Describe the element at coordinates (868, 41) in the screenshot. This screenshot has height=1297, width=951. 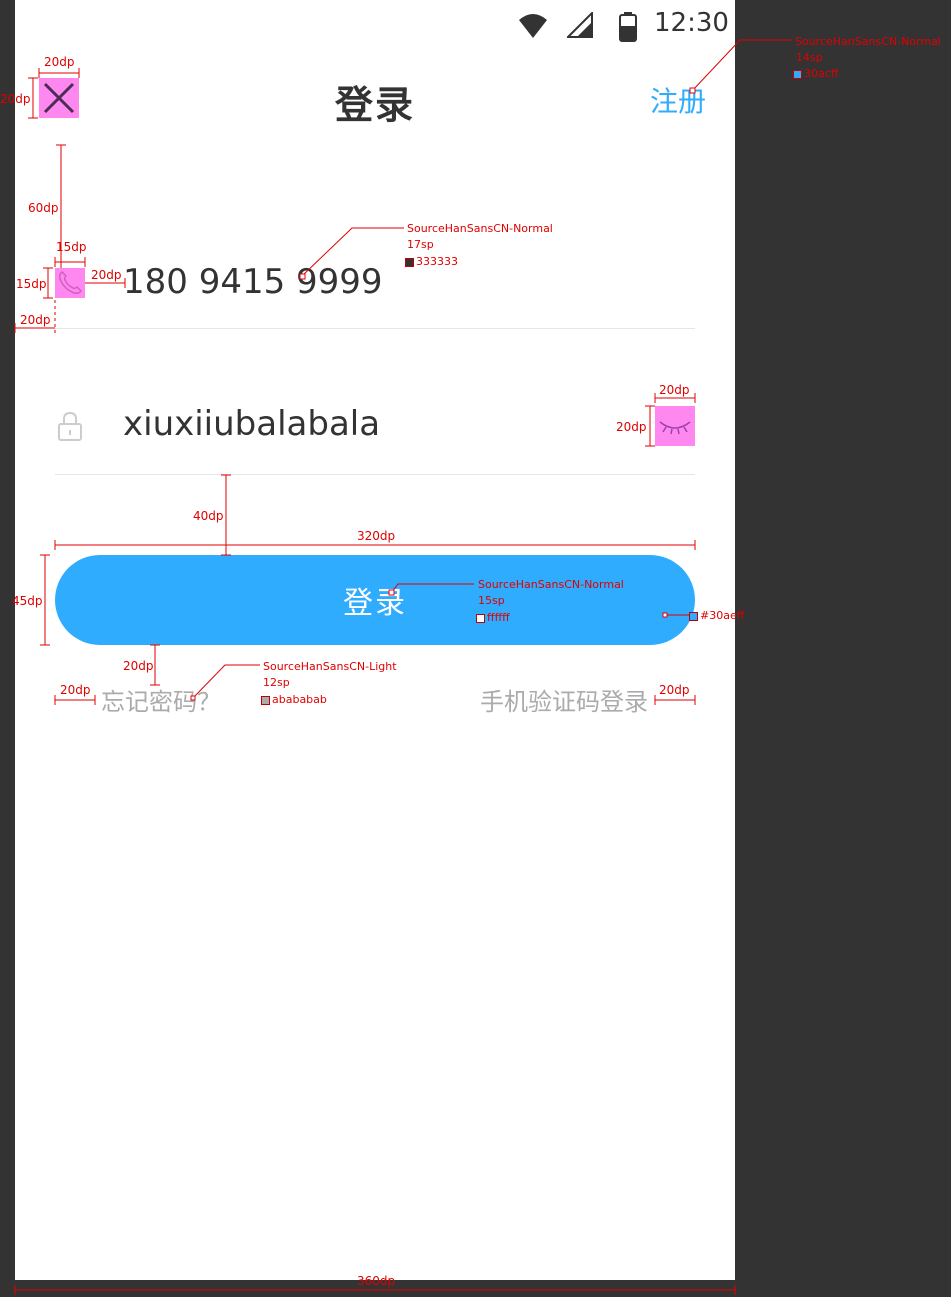
I see `spec-register-font: SourceHanSansCN-Normal` at that location.